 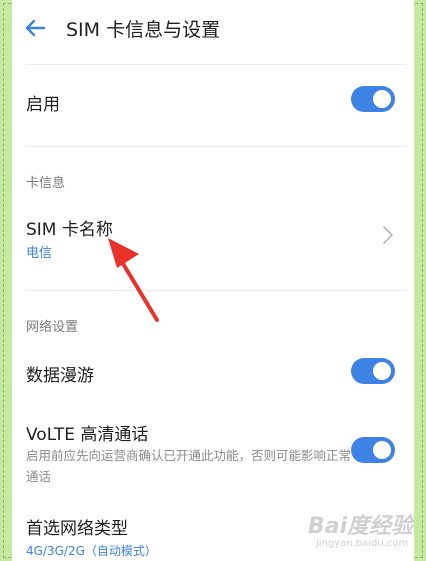 What do you see at coordinates (35, 28) in the screenshot?
I see `back-arrow-icon` at bounding box center [35, 28].